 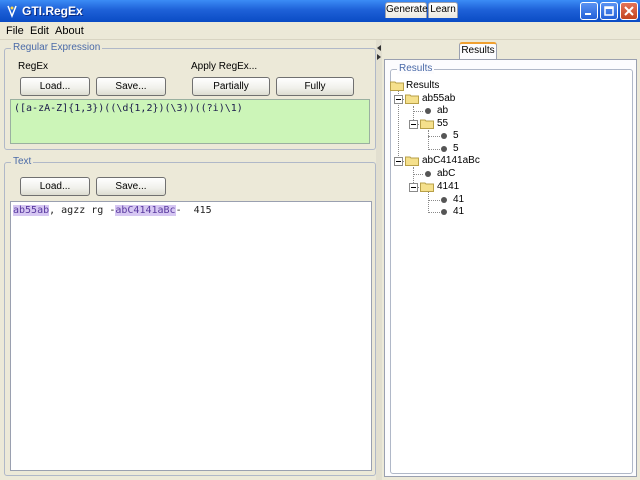 What do you see at coordinates (379, 260) in the screenshot?
I see `panel-splitter` at bounding box center [379, 260].